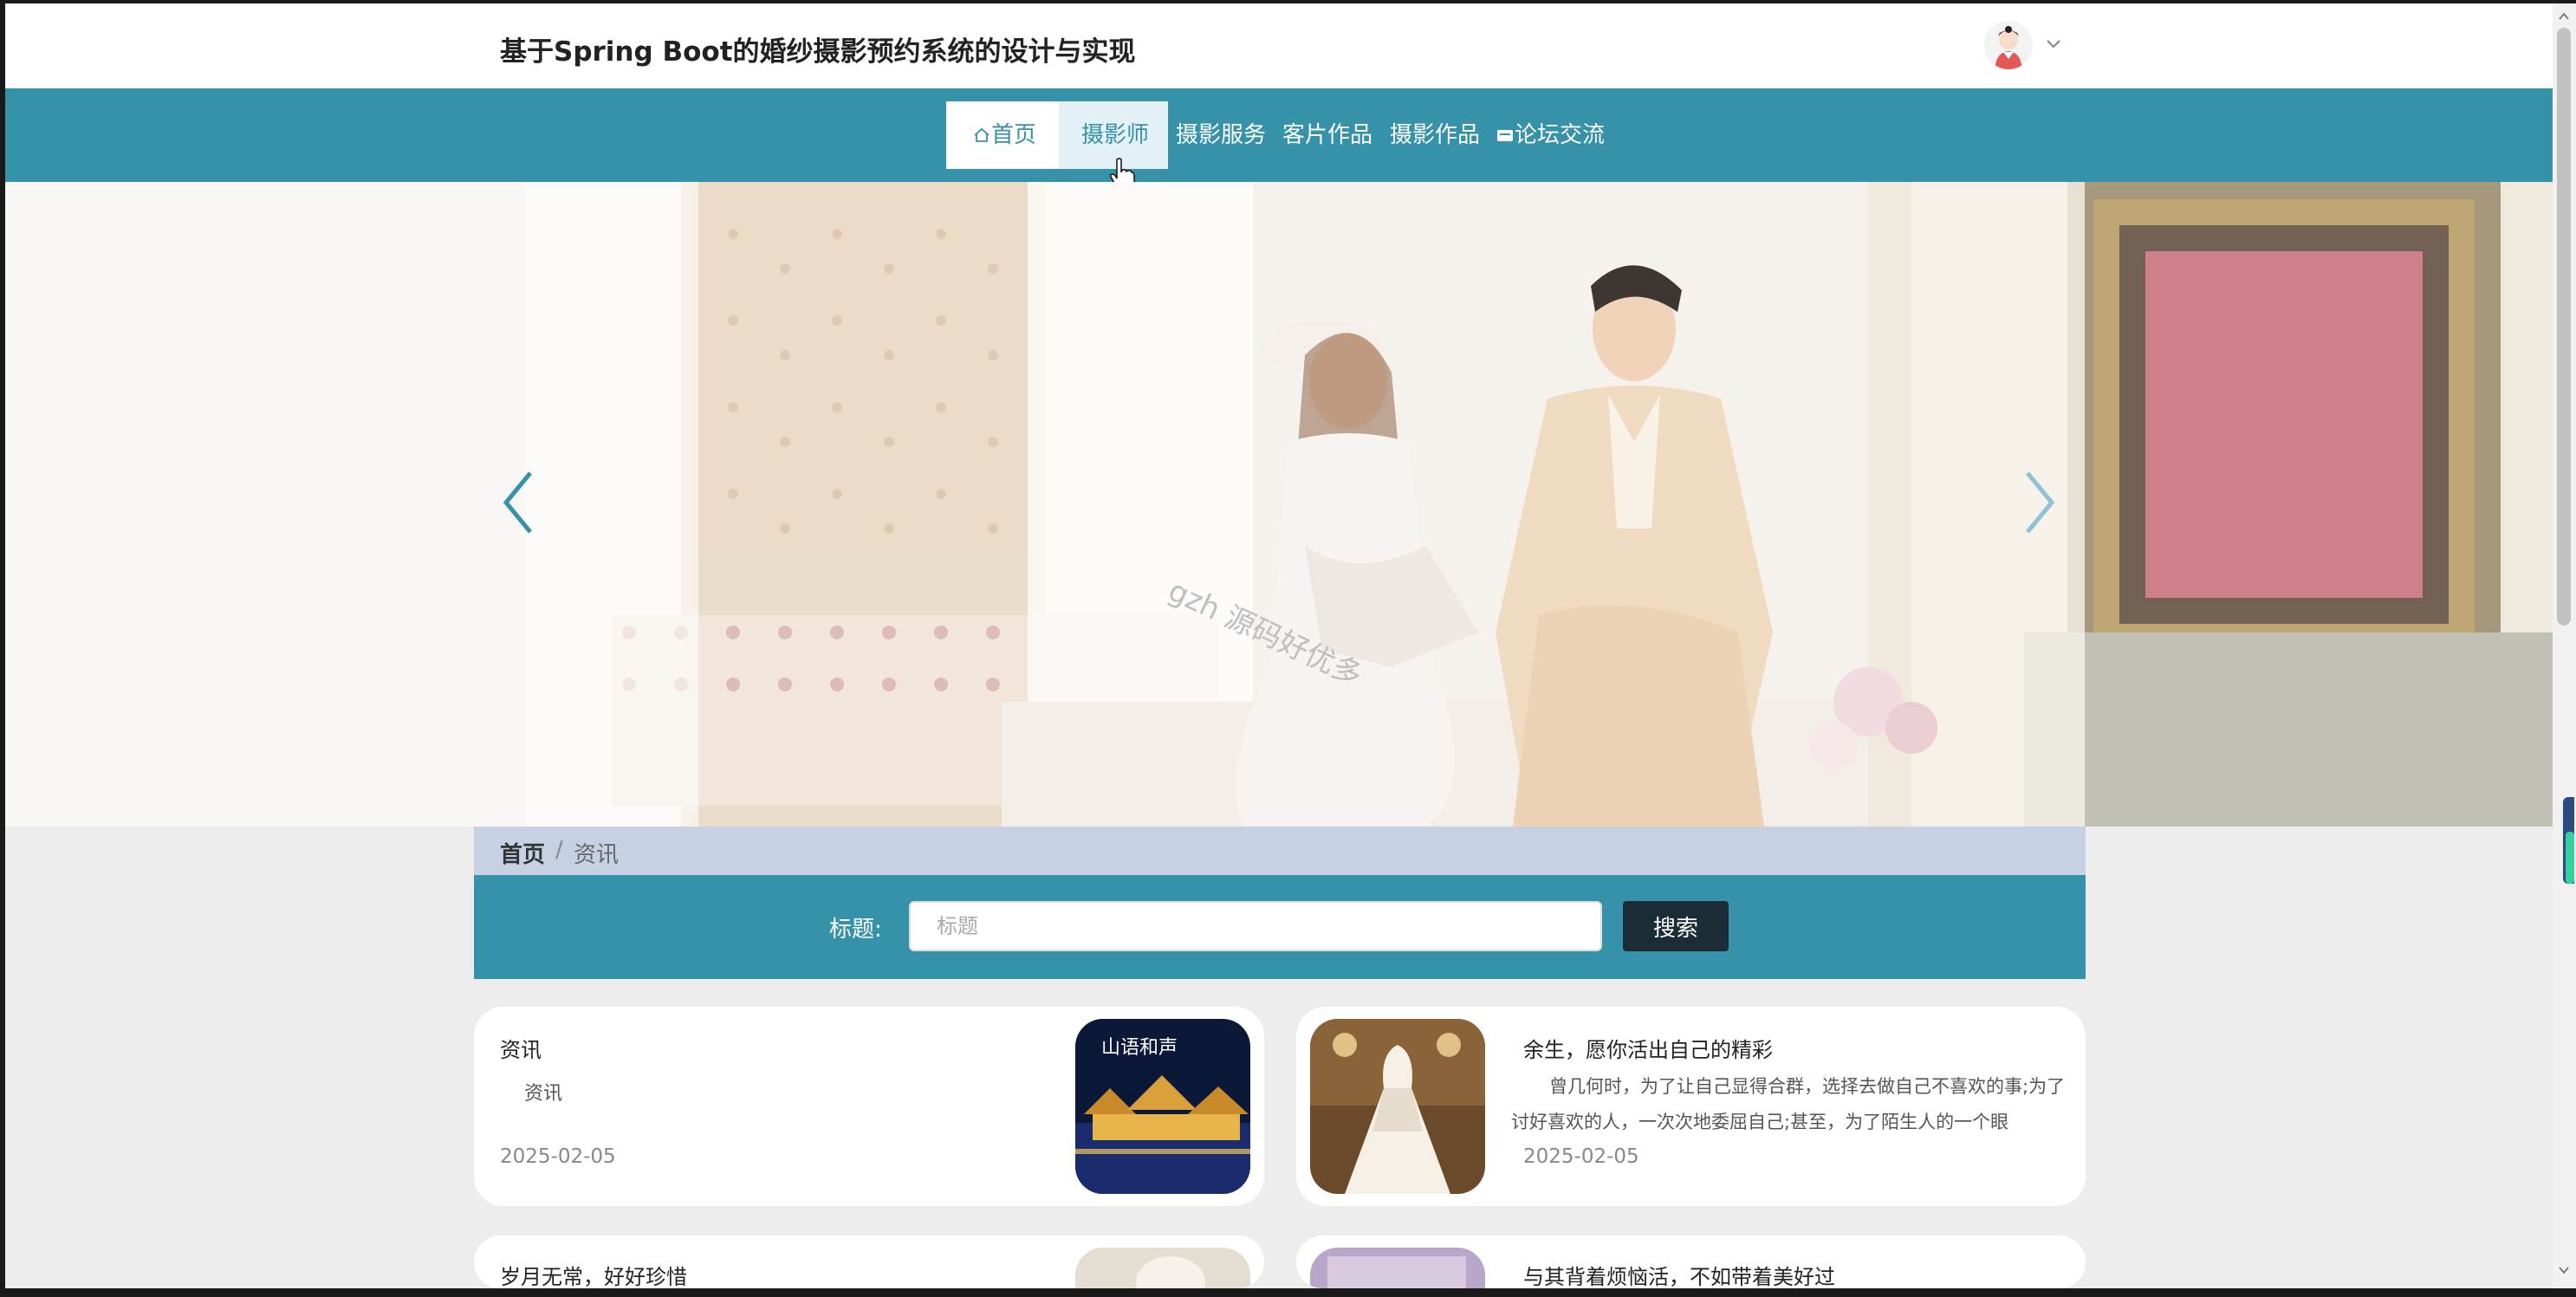 Image resolution: width=2576 pixels, height=1297 pixels. I want to click on news-title: 与其背着烦恼活，不如带着美好过, so click(1679, 1276).